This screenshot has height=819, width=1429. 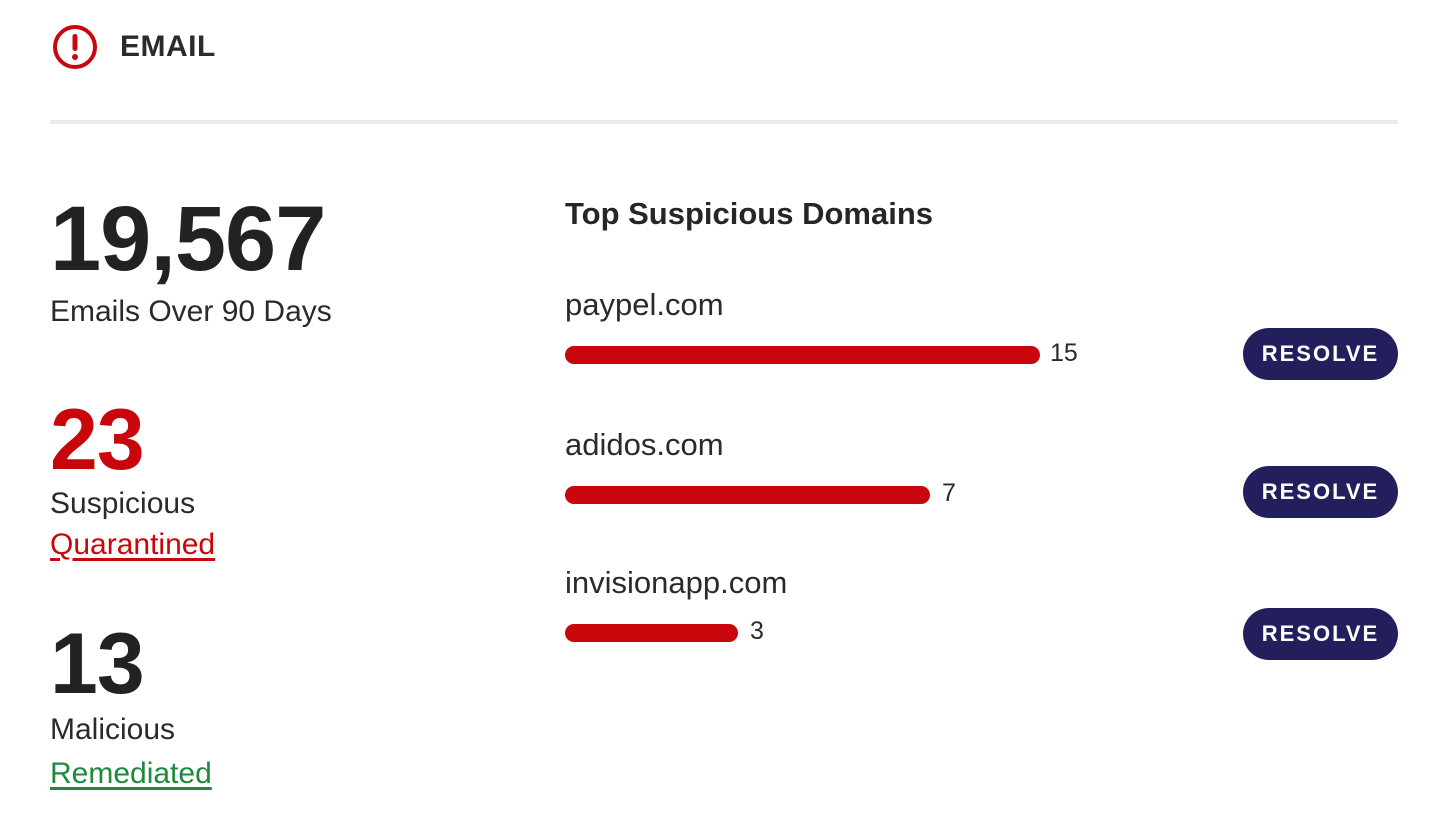 What do you see at coordinates (97, 440) in the screenshot?
I see `suspicious-count: 23` at bounding box center [97, 440].